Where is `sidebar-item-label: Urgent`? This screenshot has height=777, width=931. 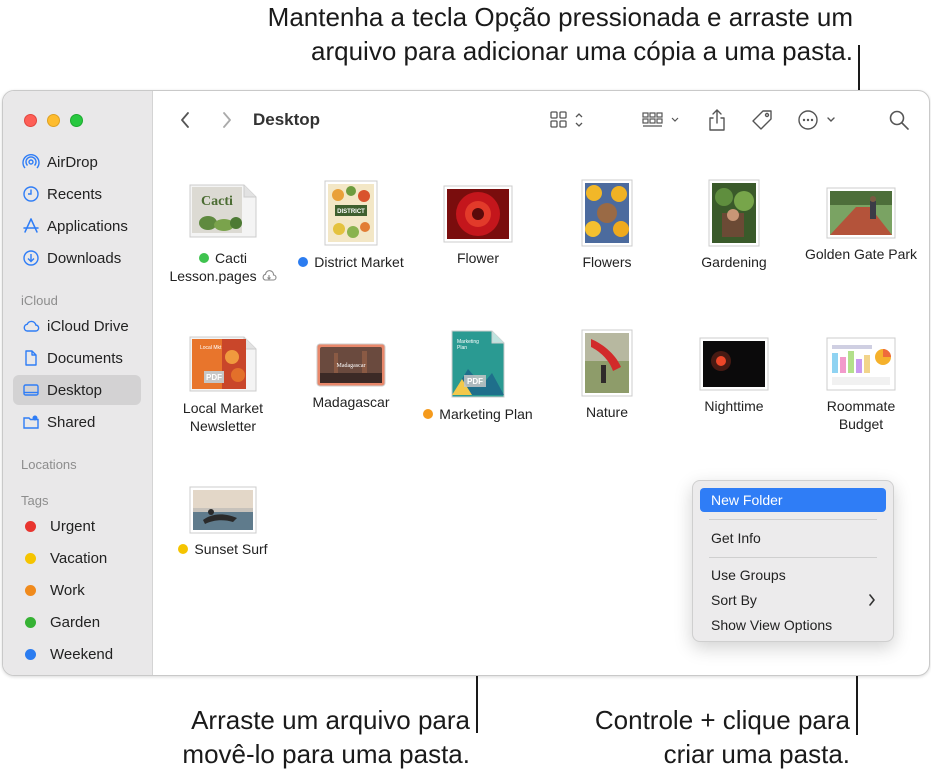
sidebar-item-label: Urgent is located at coordinates (73, 526).